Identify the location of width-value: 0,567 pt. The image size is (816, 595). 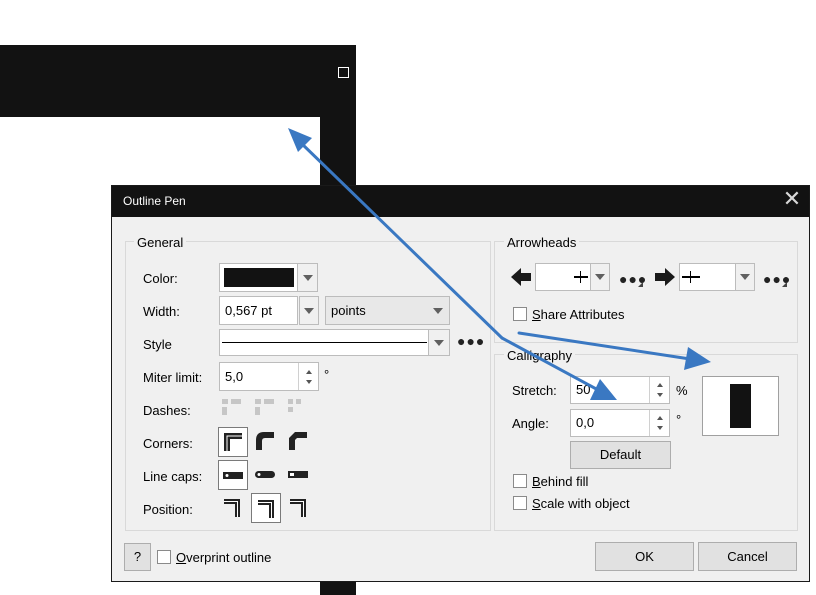
(248, 310).